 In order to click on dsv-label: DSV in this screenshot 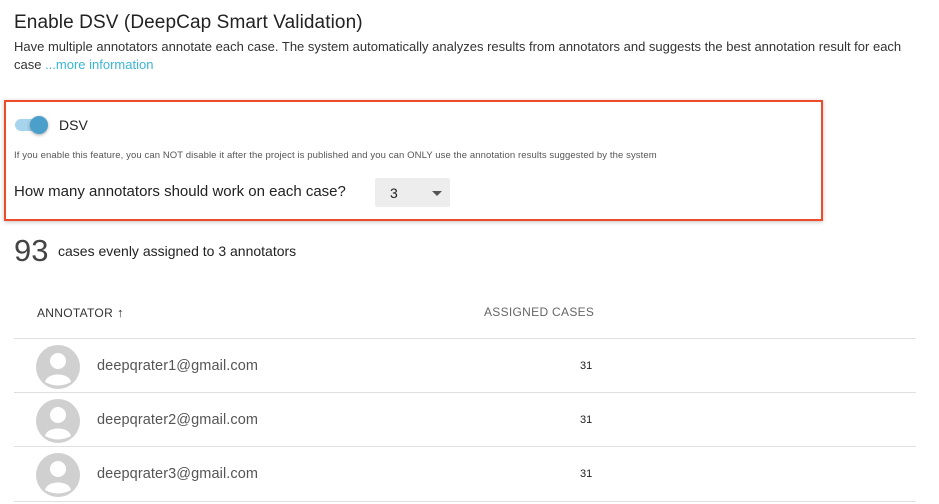, I will do `click(73, 125)`.